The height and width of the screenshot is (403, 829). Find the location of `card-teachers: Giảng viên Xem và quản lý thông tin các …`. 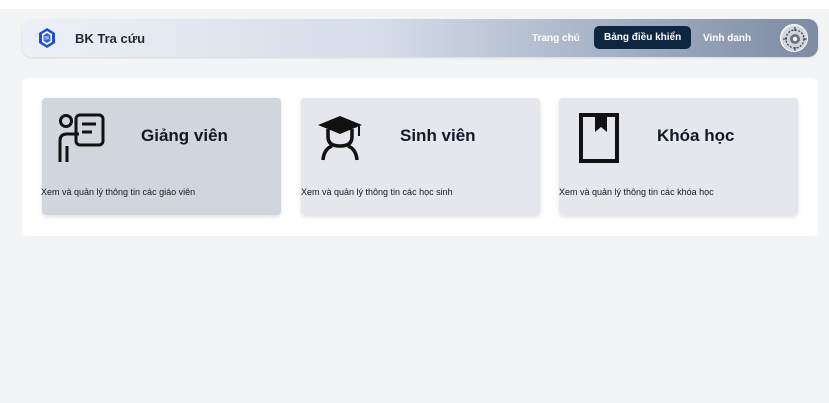

card-teachers: Giảng viên Xem và quản lý thông tin các … is located at coordinates (161, 156).